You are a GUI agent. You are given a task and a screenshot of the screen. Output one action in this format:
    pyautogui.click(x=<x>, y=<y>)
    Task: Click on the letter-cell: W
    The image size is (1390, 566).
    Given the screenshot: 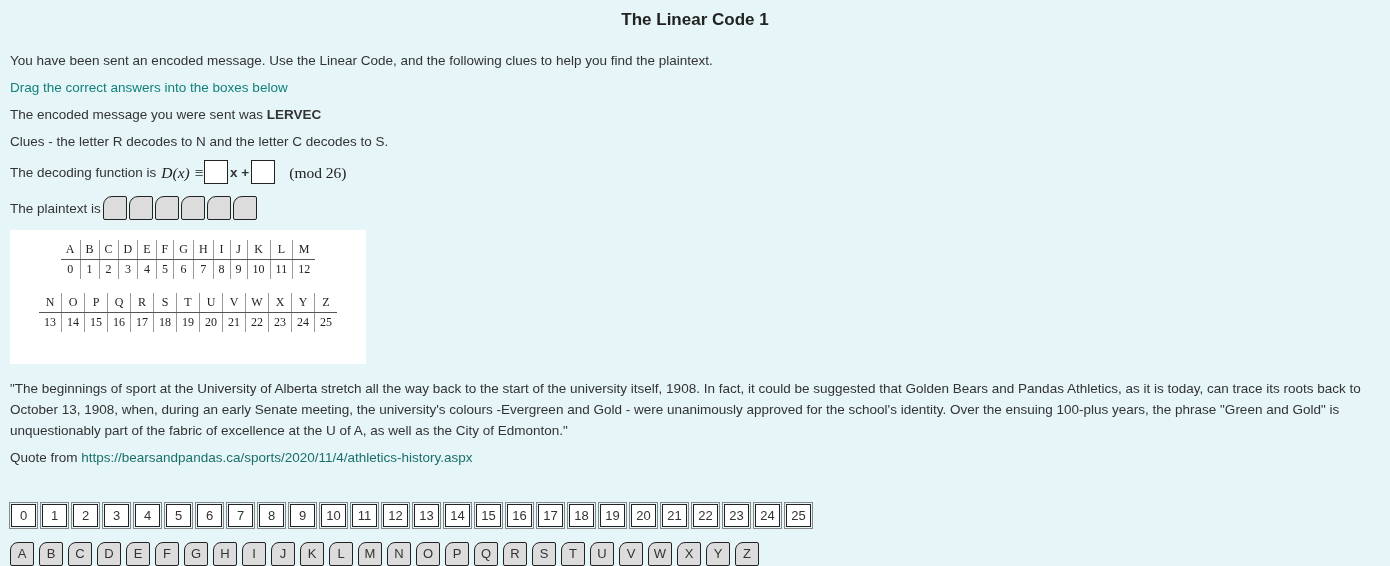 What is the action you would take?
    pyautogui.click(x=257, y=303)
    